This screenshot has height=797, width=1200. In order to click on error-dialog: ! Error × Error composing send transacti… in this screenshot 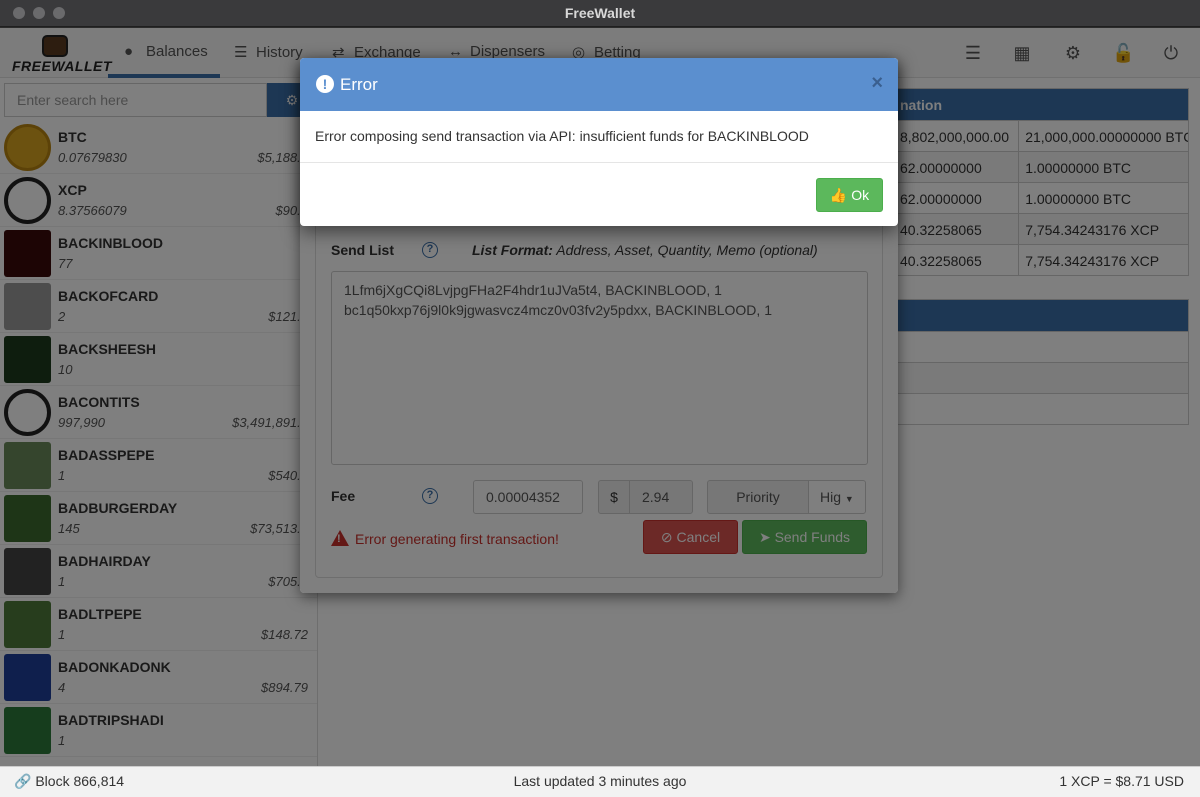, I will do `click(599, 142)`.